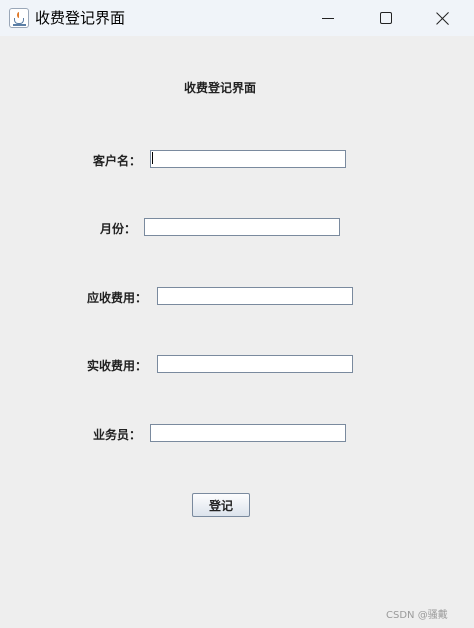  I want to click on form-heading: 收费登记界面, so click(219, 88).